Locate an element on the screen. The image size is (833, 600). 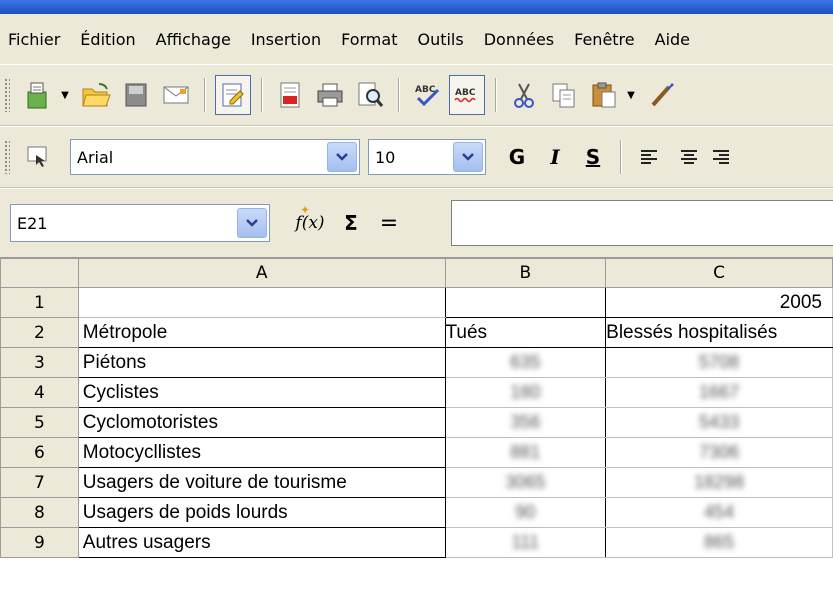
new-document-icon is located at coordinates (38, 95).